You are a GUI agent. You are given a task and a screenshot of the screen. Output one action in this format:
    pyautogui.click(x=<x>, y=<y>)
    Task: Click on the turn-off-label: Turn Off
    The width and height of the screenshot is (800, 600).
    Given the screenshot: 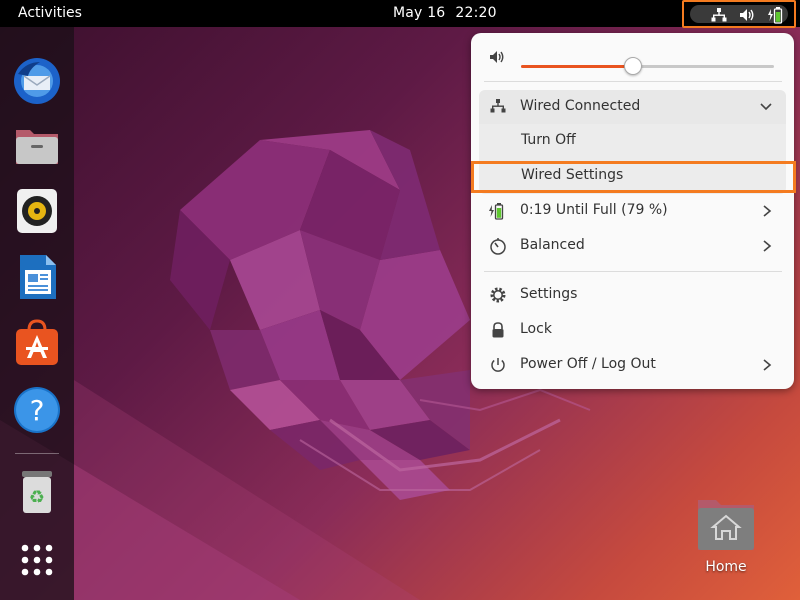 What is the action you would take?
    pyautogui.click(x=548, y=140)
    